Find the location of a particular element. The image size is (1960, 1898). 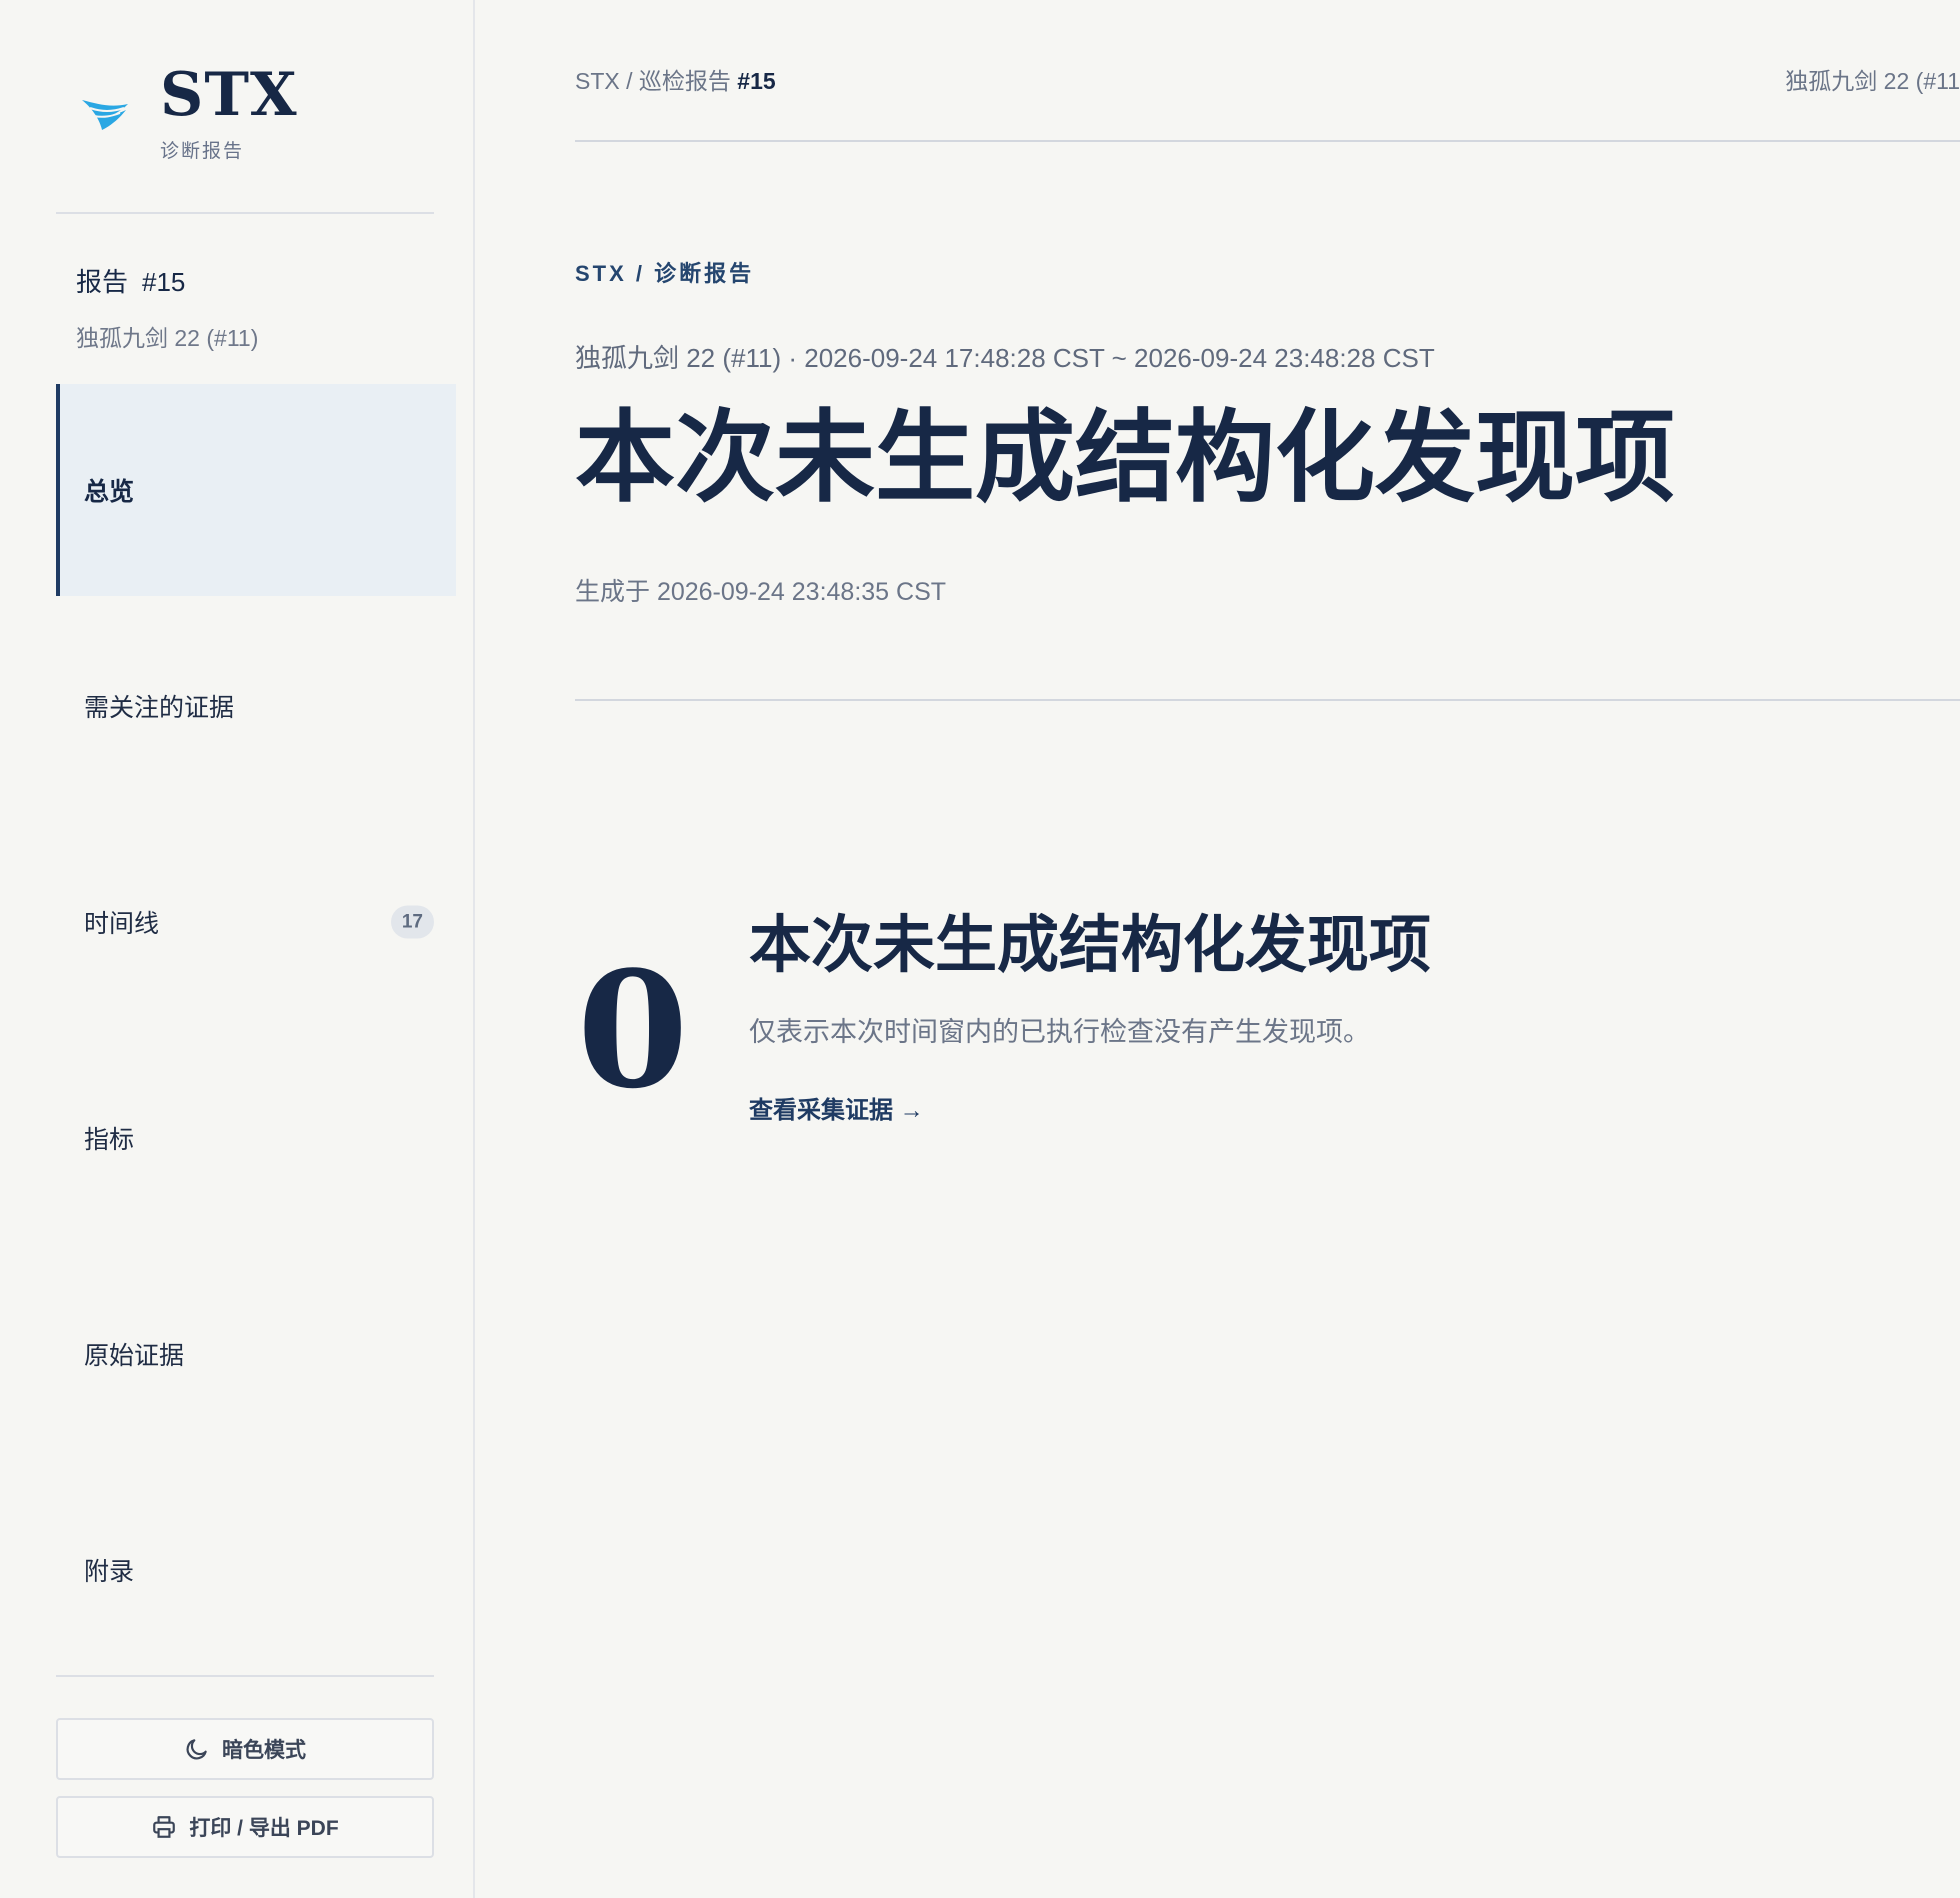

sidebar-item-label: 需关注的证据 is located at coordinates (159, 708).